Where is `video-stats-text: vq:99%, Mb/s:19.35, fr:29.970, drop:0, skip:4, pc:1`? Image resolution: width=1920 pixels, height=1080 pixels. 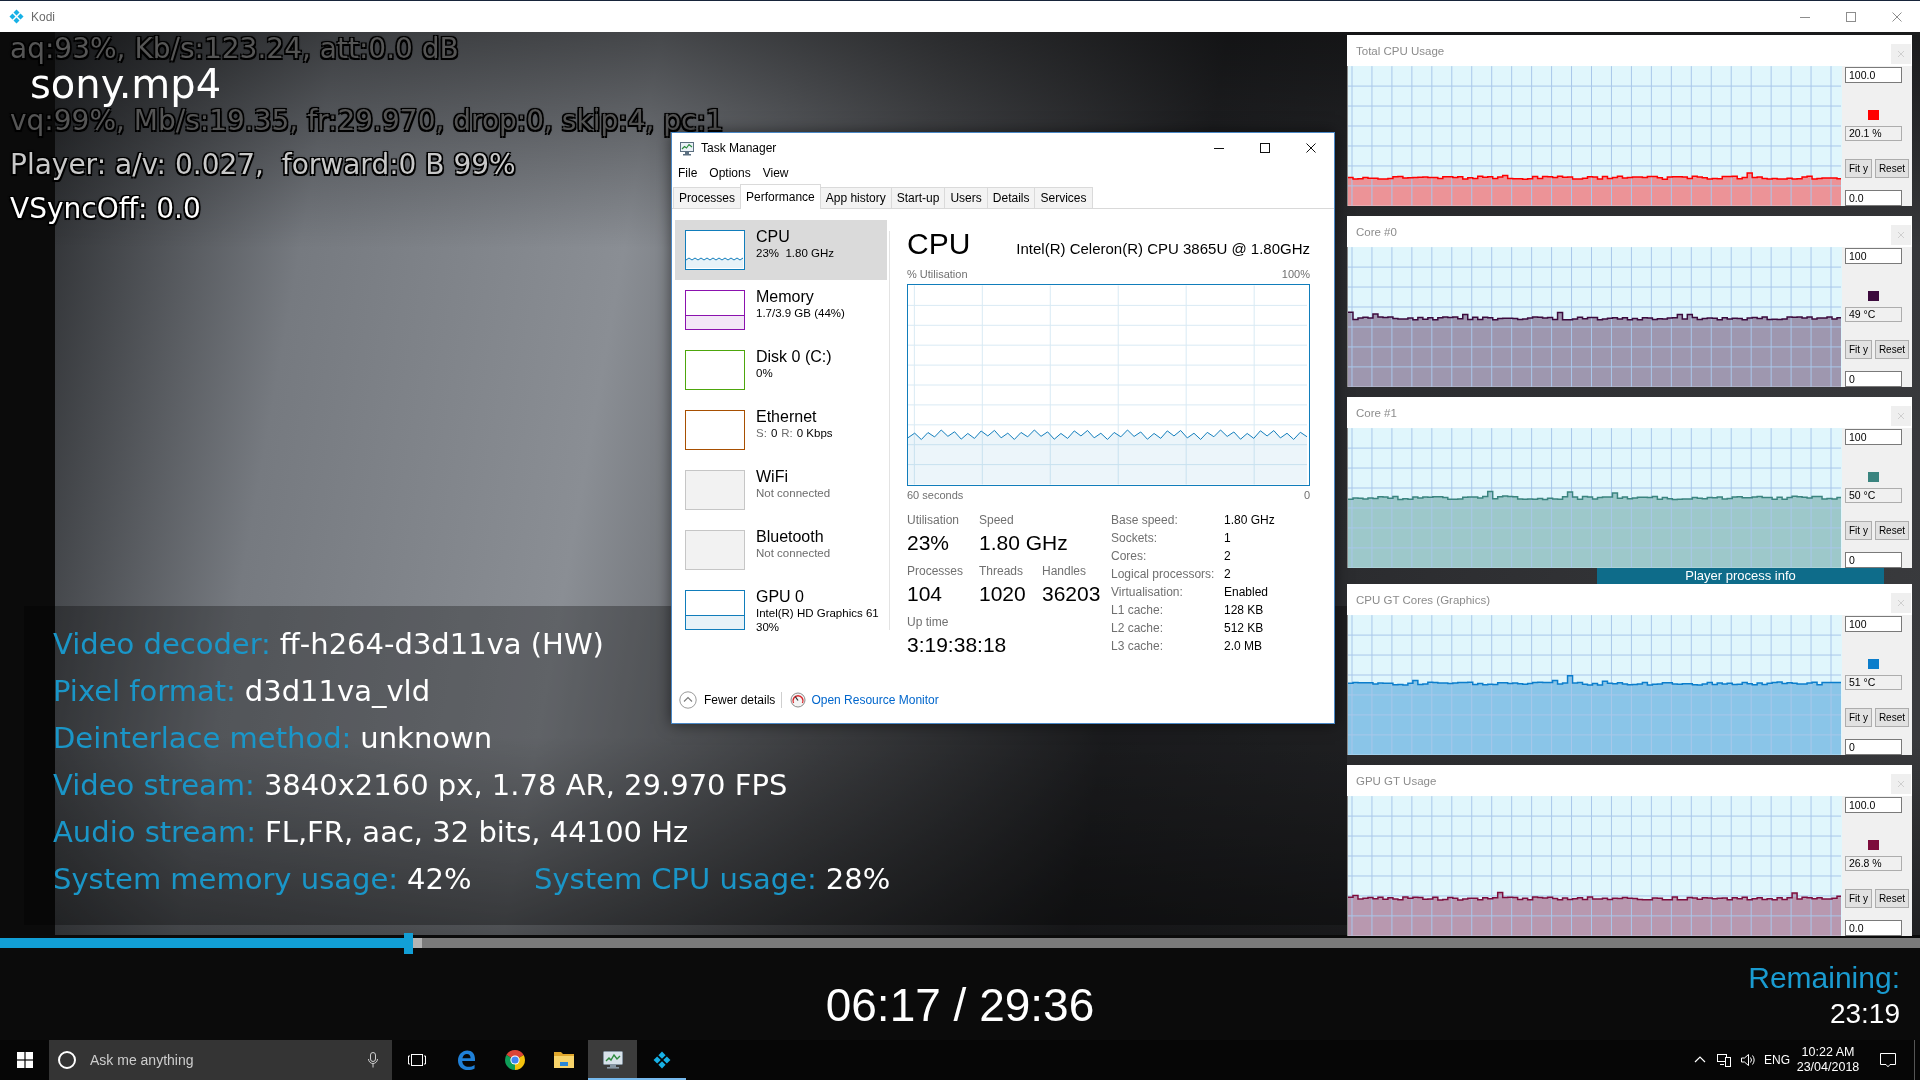 video-stats-text: vq:99%, Mb/s:19.35, fr:29.970, drop:0, skip:4, pc:1 is located at coordinates (367, 121).